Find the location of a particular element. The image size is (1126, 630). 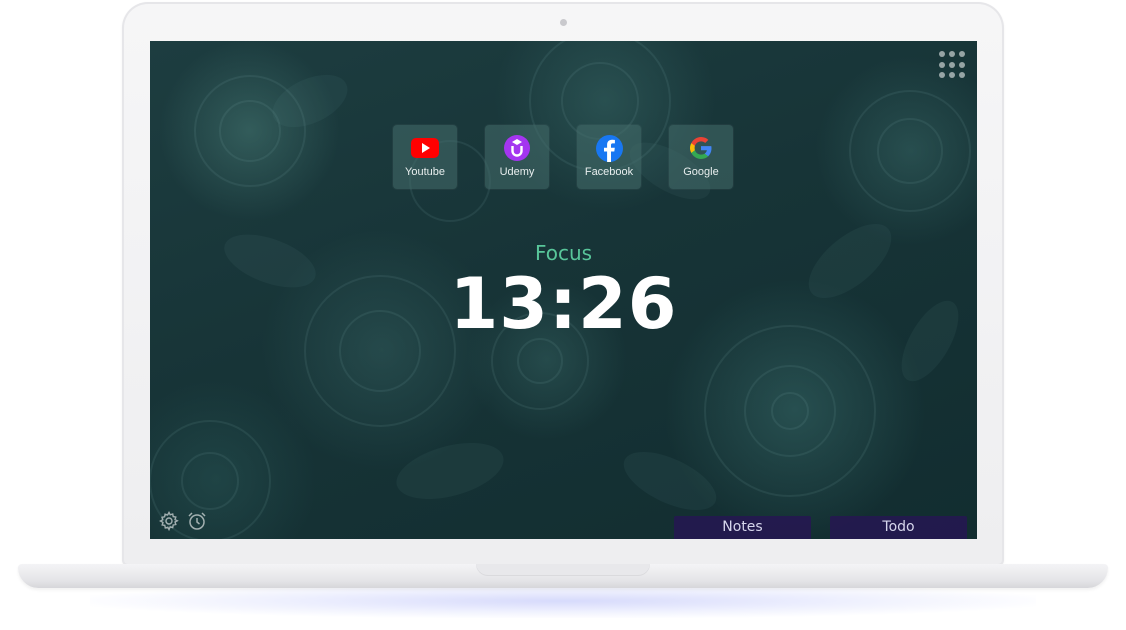

facebook-icon is located at coordinates (609, 148).